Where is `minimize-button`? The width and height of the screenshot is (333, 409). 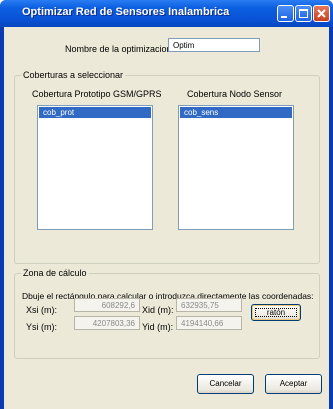 minimize-button is located at coordinates (285, 13).